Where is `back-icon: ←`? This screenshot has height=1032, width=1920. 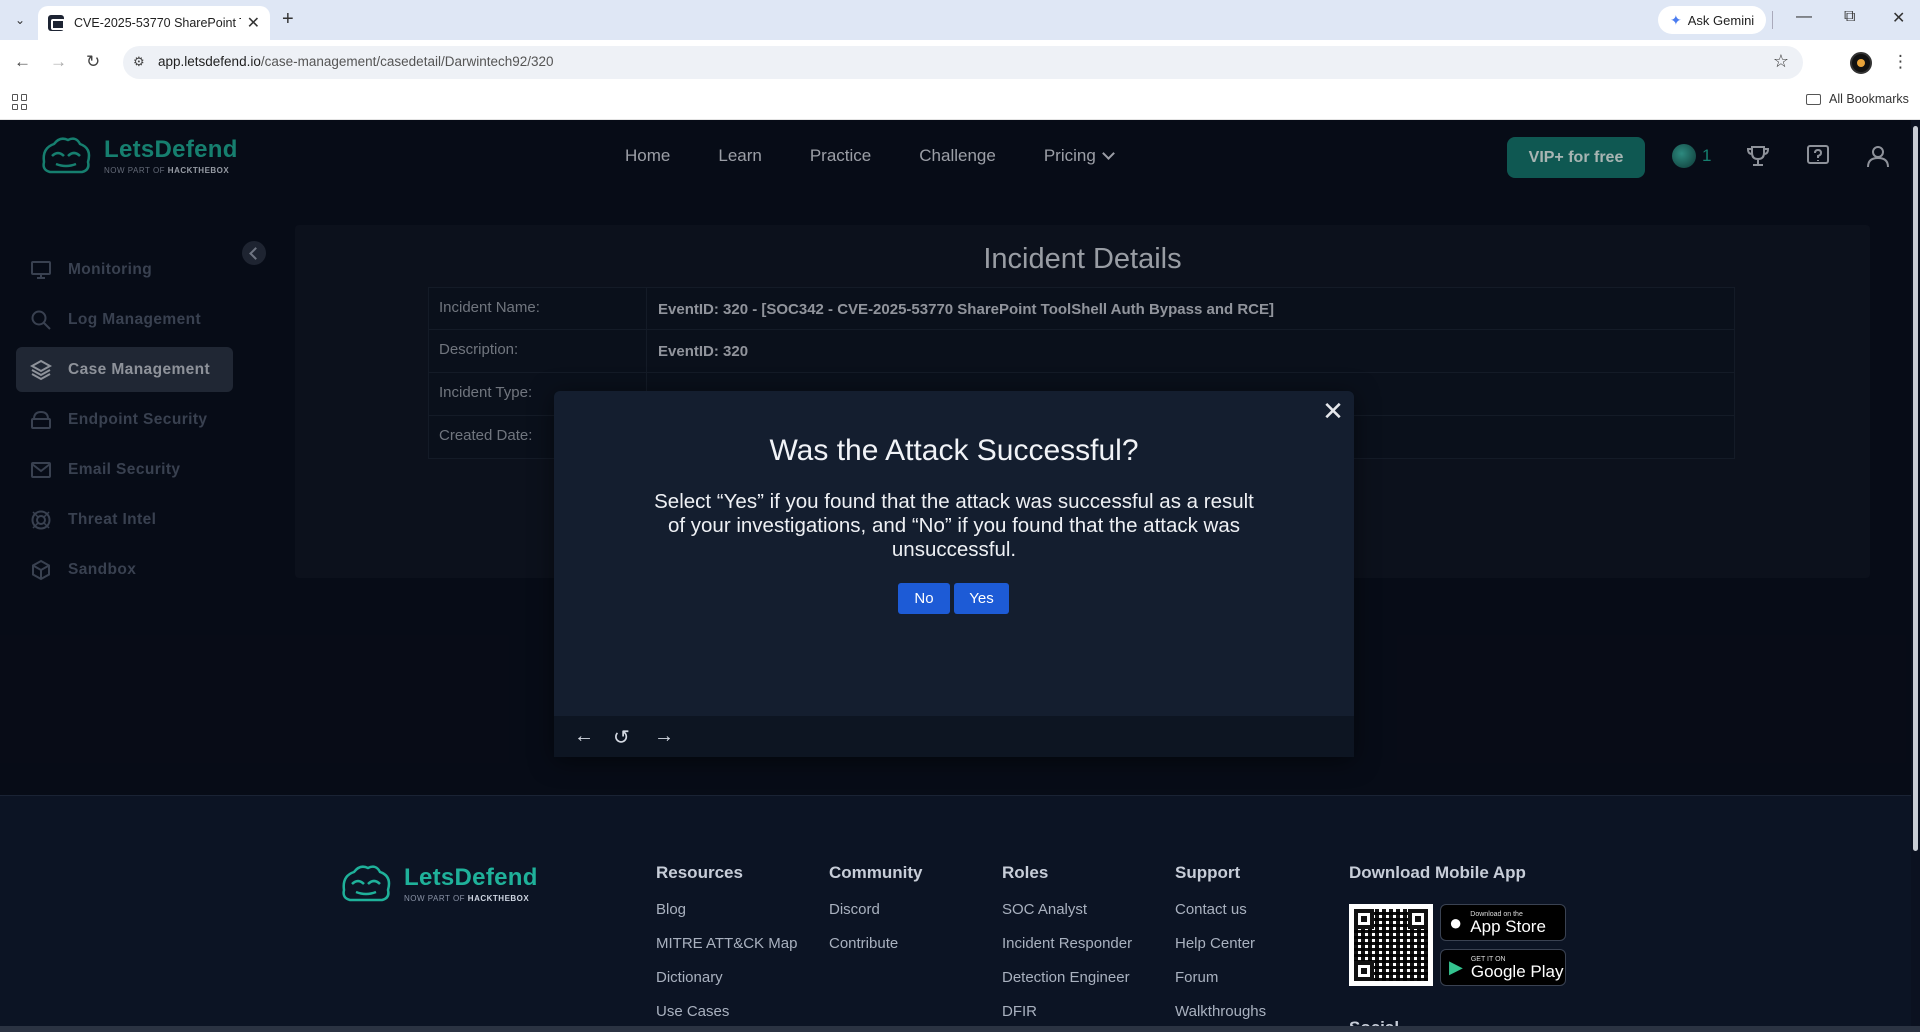
back-icon: ← is located at coordinates (22, 62).